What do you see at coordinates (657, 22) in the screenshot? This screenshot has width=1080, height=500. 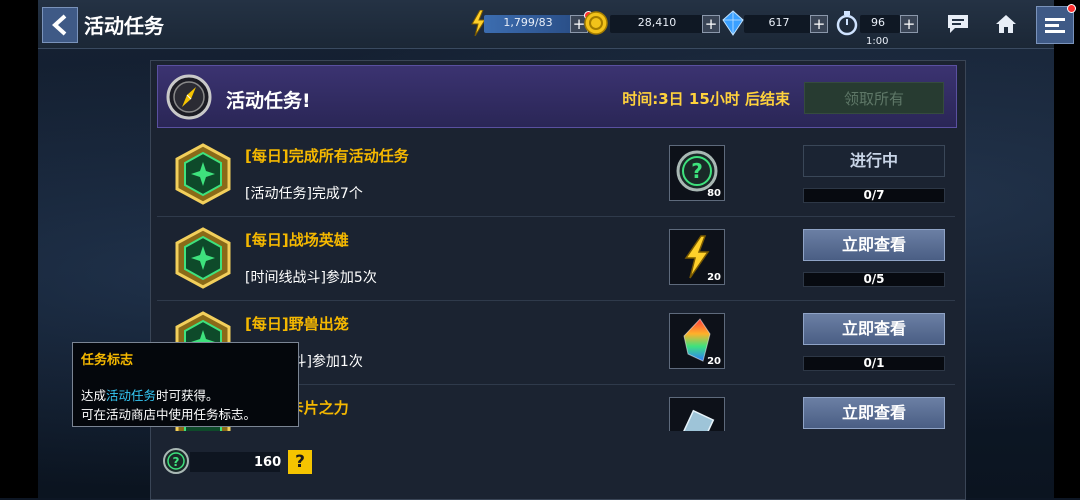 I see `gold-value: 28,410` at bounding box center [657, 22].